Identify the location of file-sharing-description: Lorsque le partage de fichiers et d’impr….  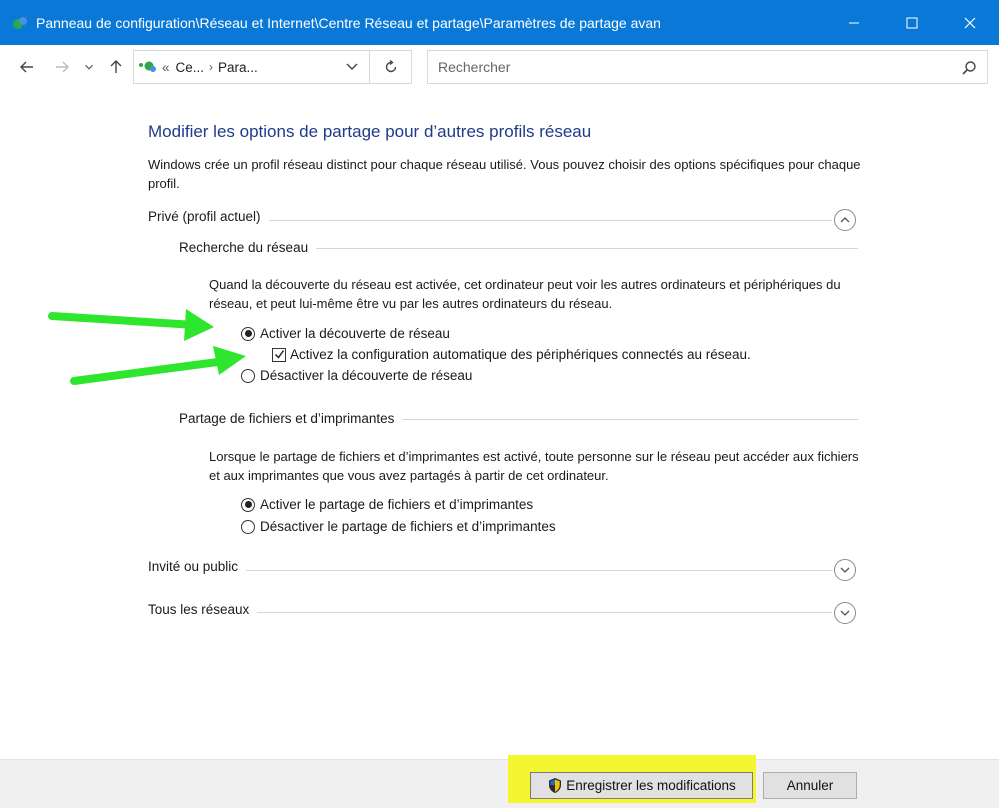
(534, 466).